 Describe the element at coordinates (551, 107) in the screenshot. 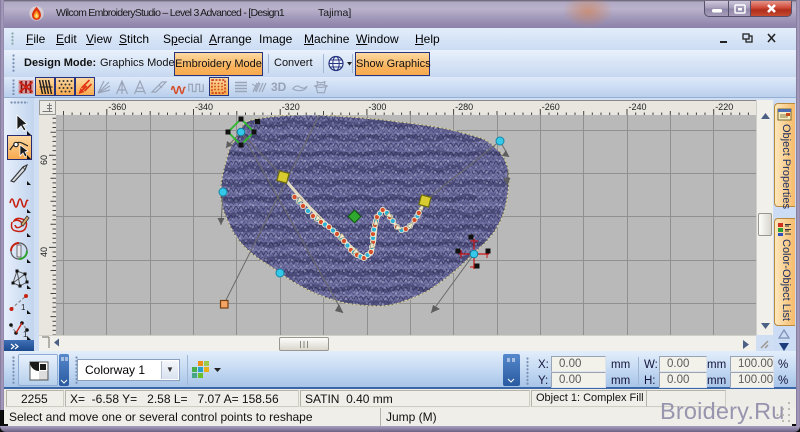

I see `svg-text: -260` at that location.